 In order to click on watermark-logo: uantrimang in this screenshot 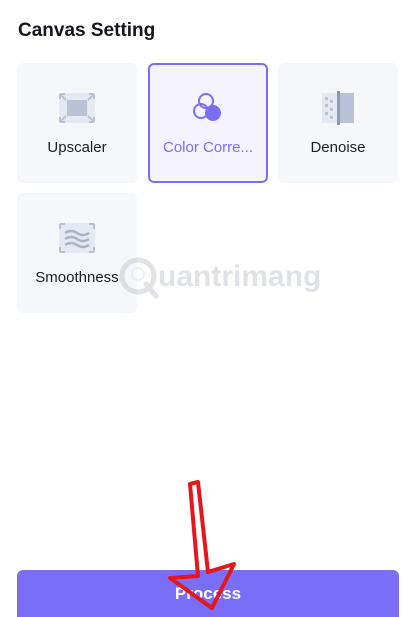, I will do `click(220, 278)`.